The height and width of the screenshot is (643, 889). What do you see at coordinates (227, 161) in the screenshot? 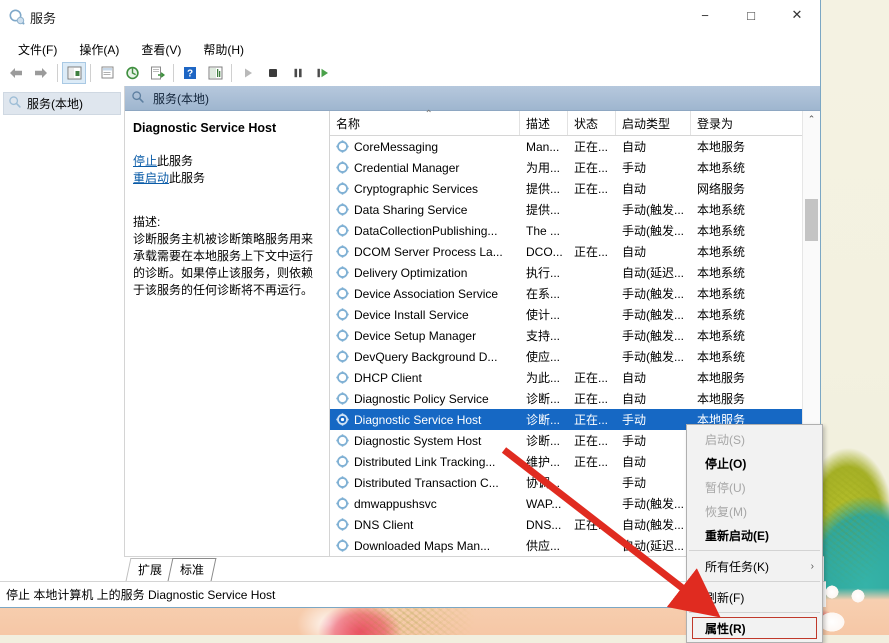
I see `stop-service-link: 停止此服务` at bounding box center [227, 161].